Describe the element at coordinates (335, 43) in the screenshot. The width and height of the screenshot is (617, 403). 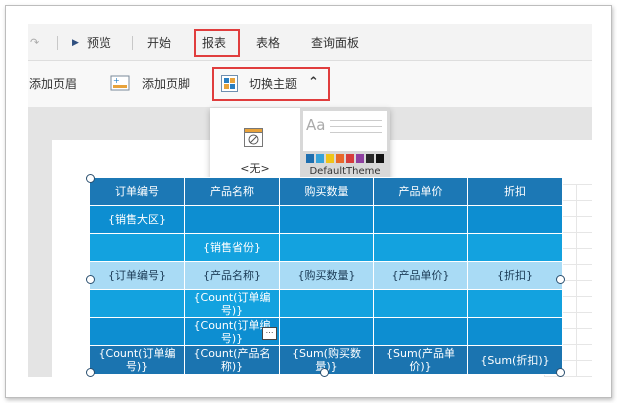
I see `tab-query-panel: 查询面板` at that location.